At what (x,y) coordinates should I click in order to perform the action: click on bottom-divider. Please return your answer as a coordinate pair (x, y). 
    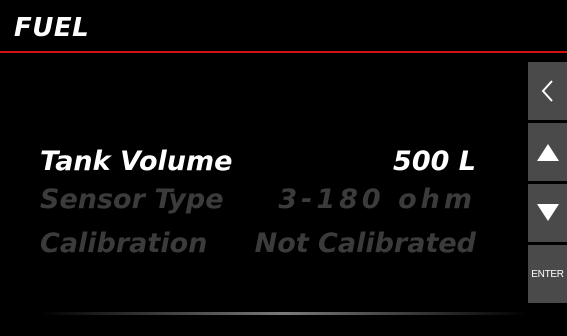
    Looking at the image, I should click on (284, 313).